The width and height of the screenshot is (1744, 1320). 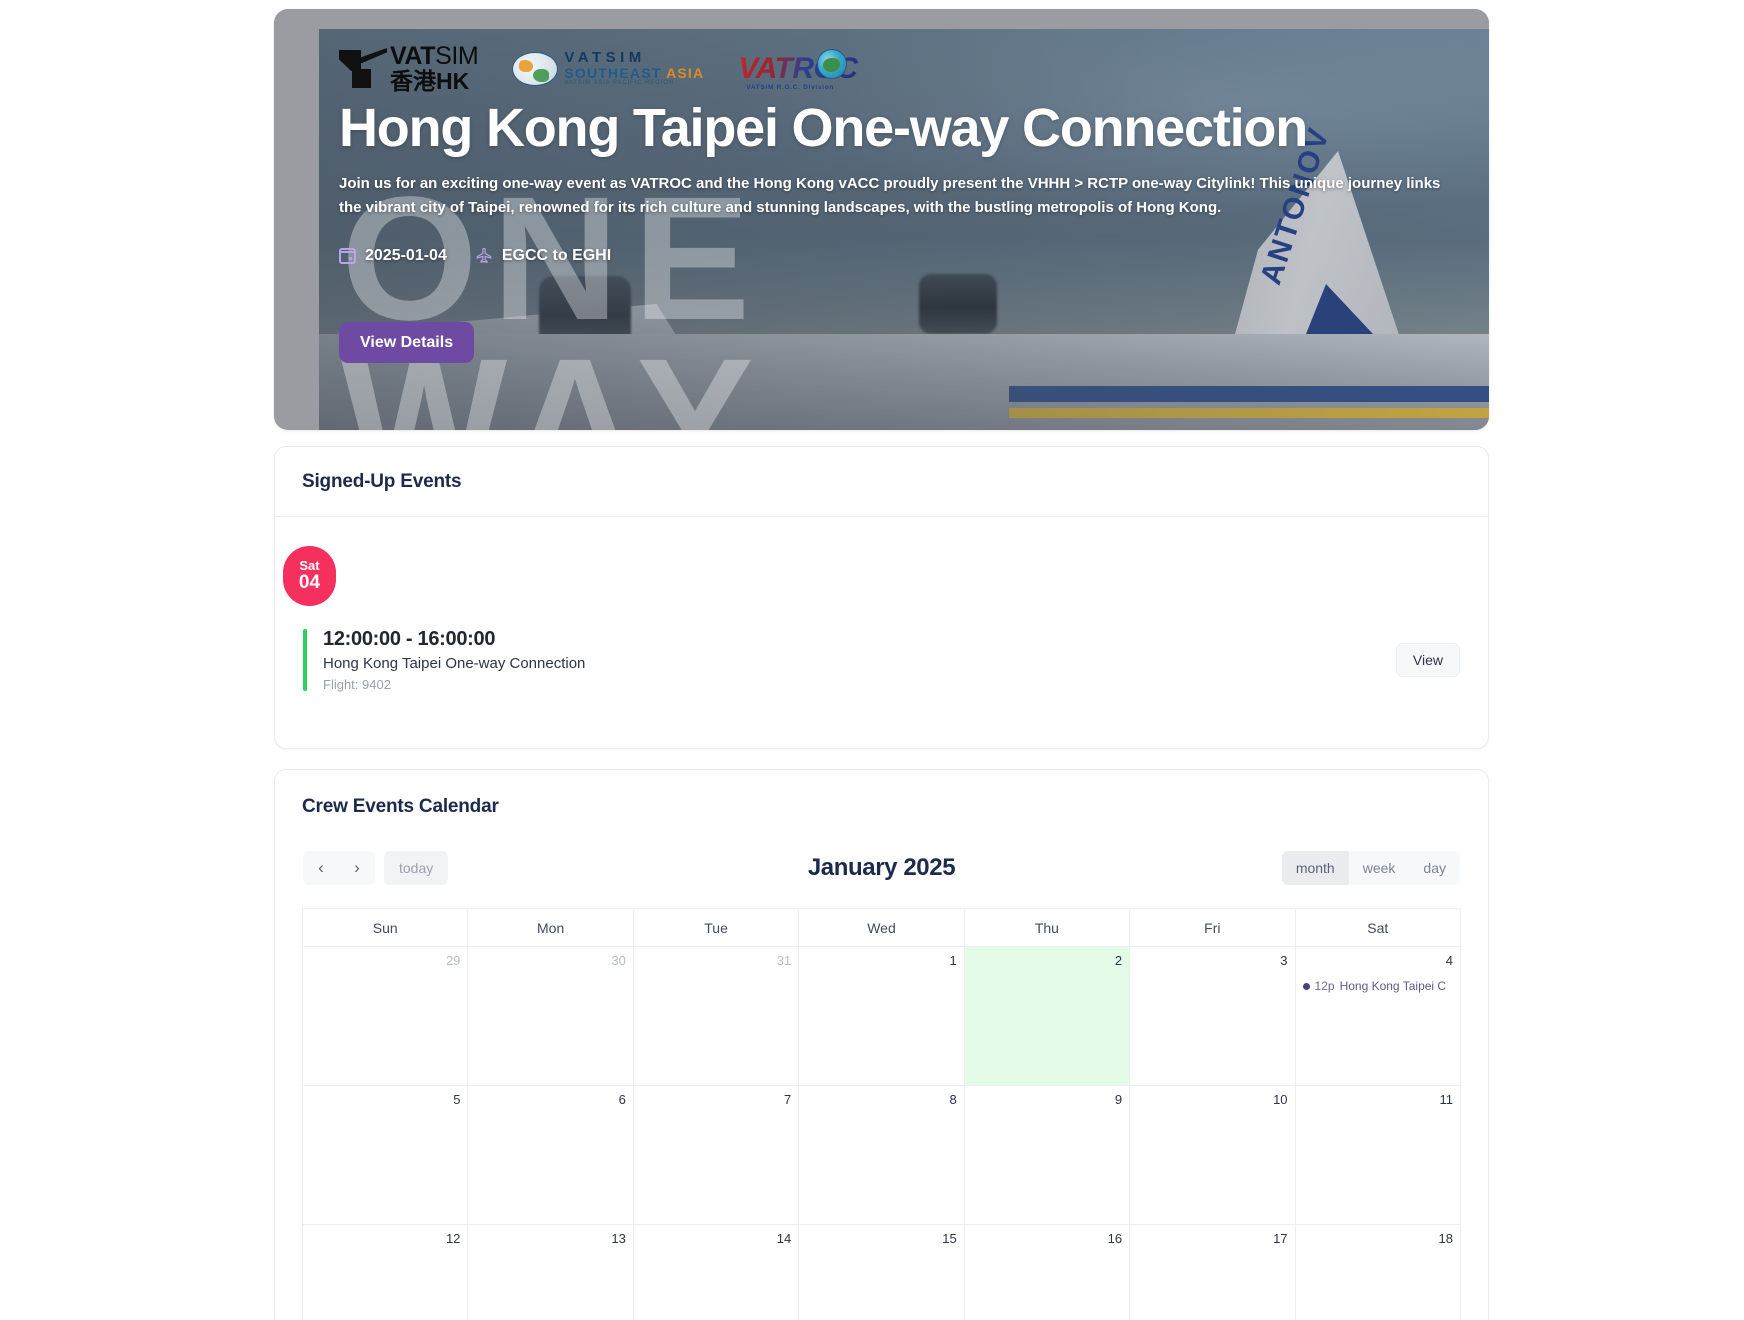 I want to click on weekday-sat: Sat, so click(x=1378, y=928).